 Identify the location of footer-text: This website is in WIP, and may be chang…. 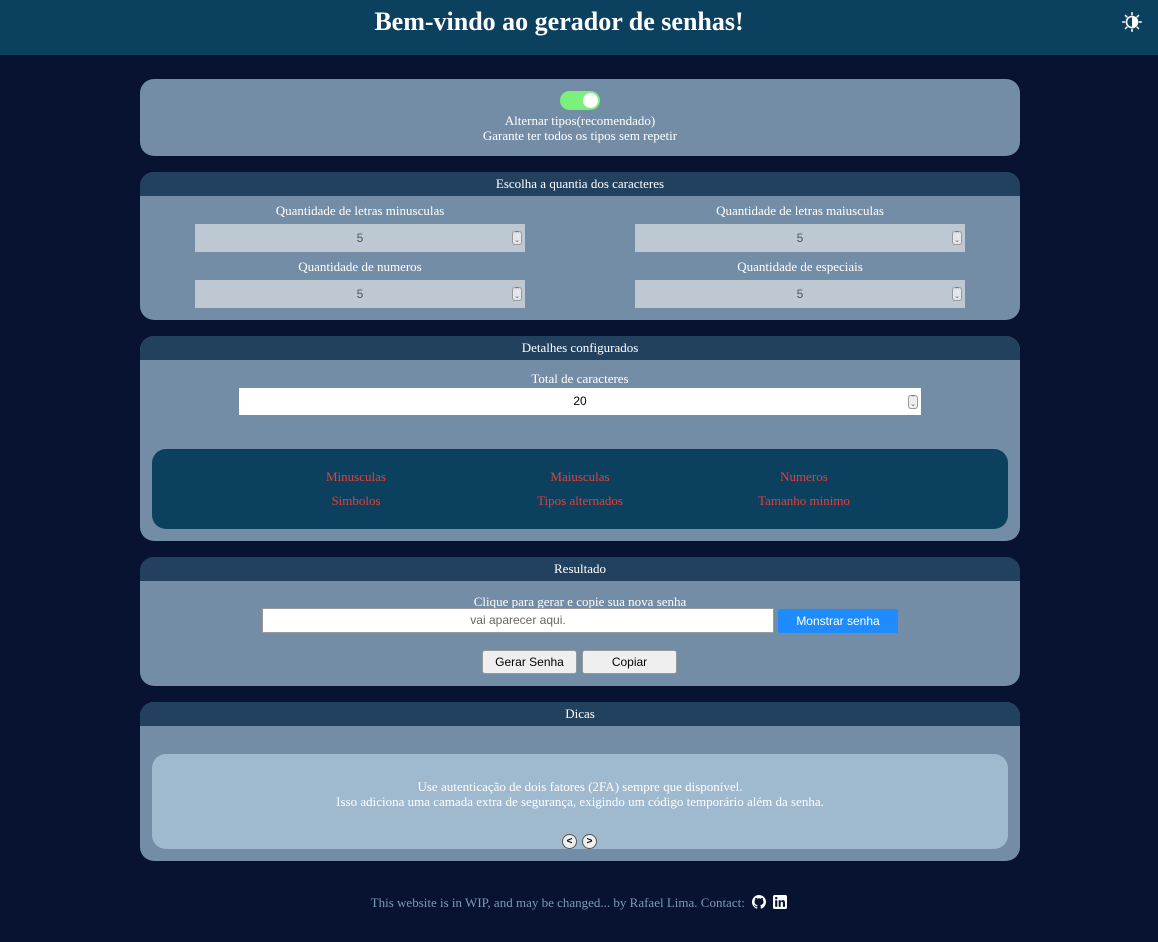
(557, 902).